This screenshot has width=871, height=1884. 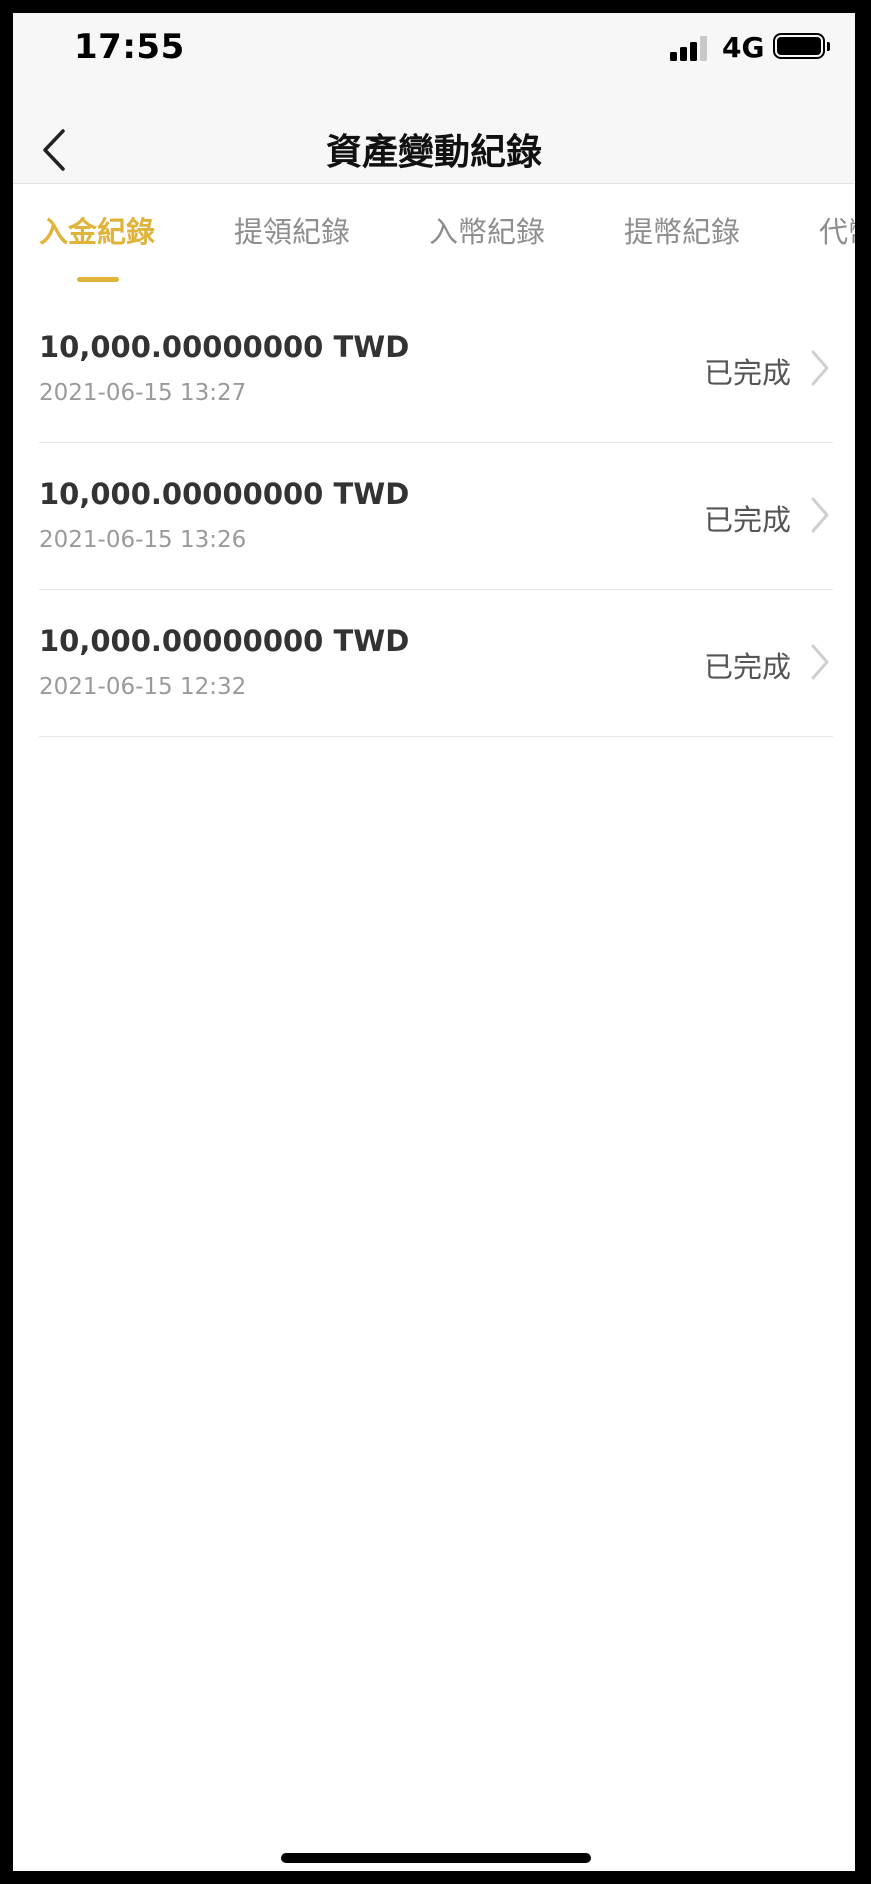 What do you see at coordinates (436, 369) in the screenshot?
I see `list-item: 10,000.00000000 TWD 2021-06-15 13:27 已完成` at bounding box center [436, 369].